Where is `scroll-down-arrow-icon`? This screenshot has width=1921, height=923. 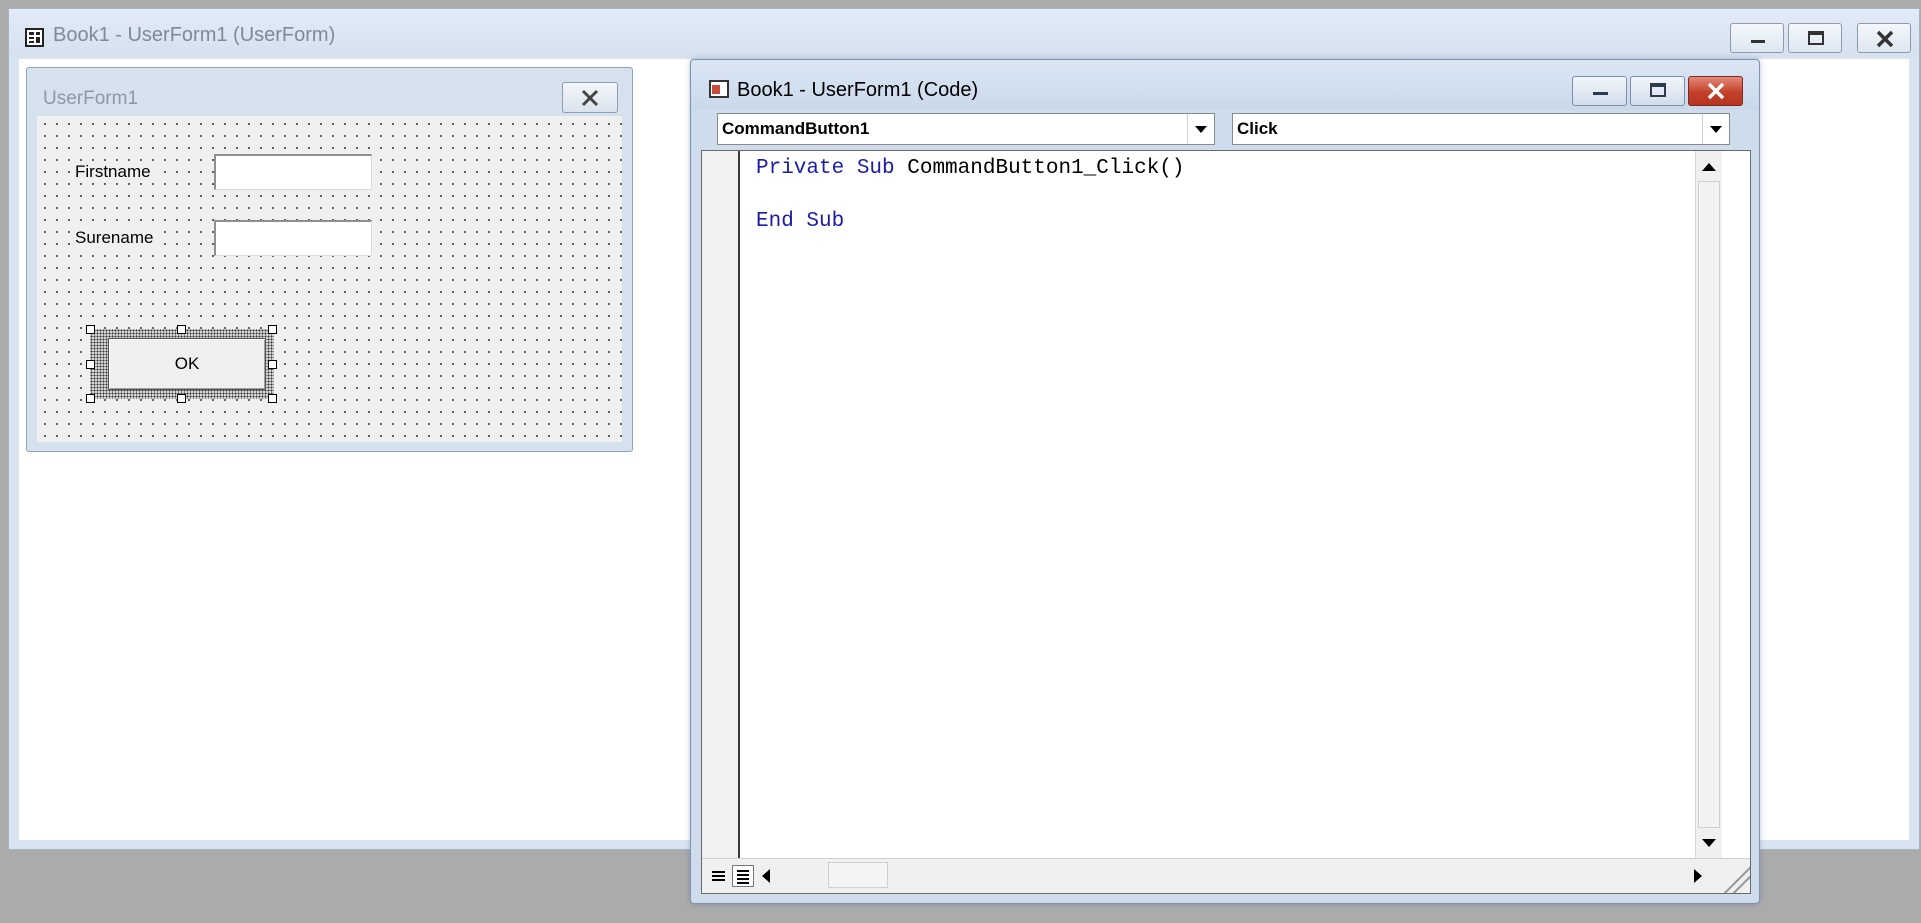
scroll-down-arrow-icon is located at coordinates (1709, 843).